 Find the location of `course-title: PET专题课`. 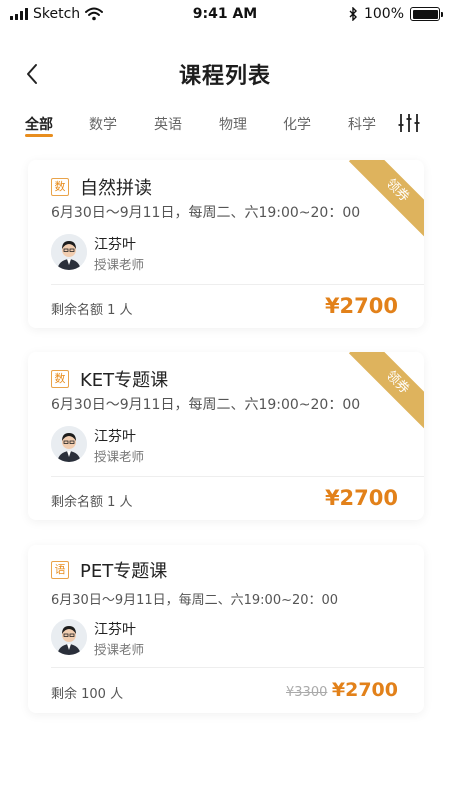

course-title: PET专题课 is located at coordinates (124, 571).